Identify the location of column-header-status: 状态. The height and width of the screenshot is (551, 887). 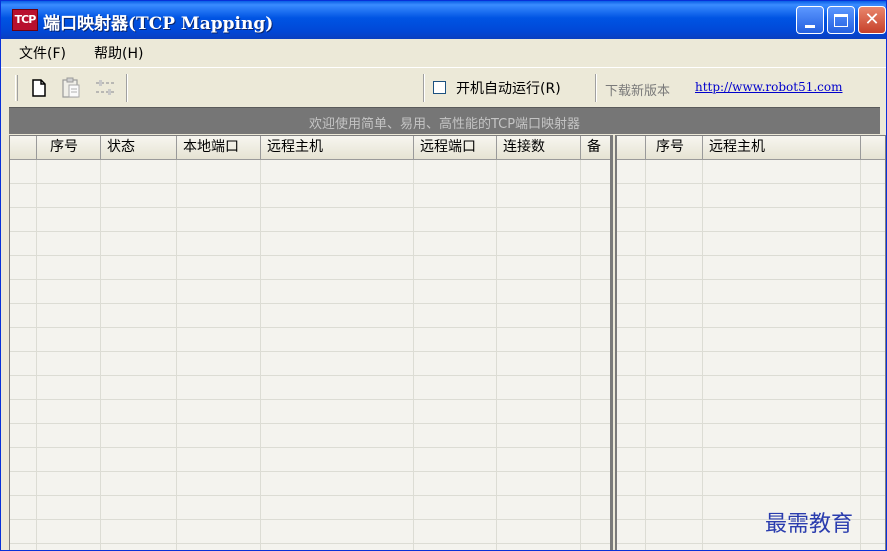
(139, 147).